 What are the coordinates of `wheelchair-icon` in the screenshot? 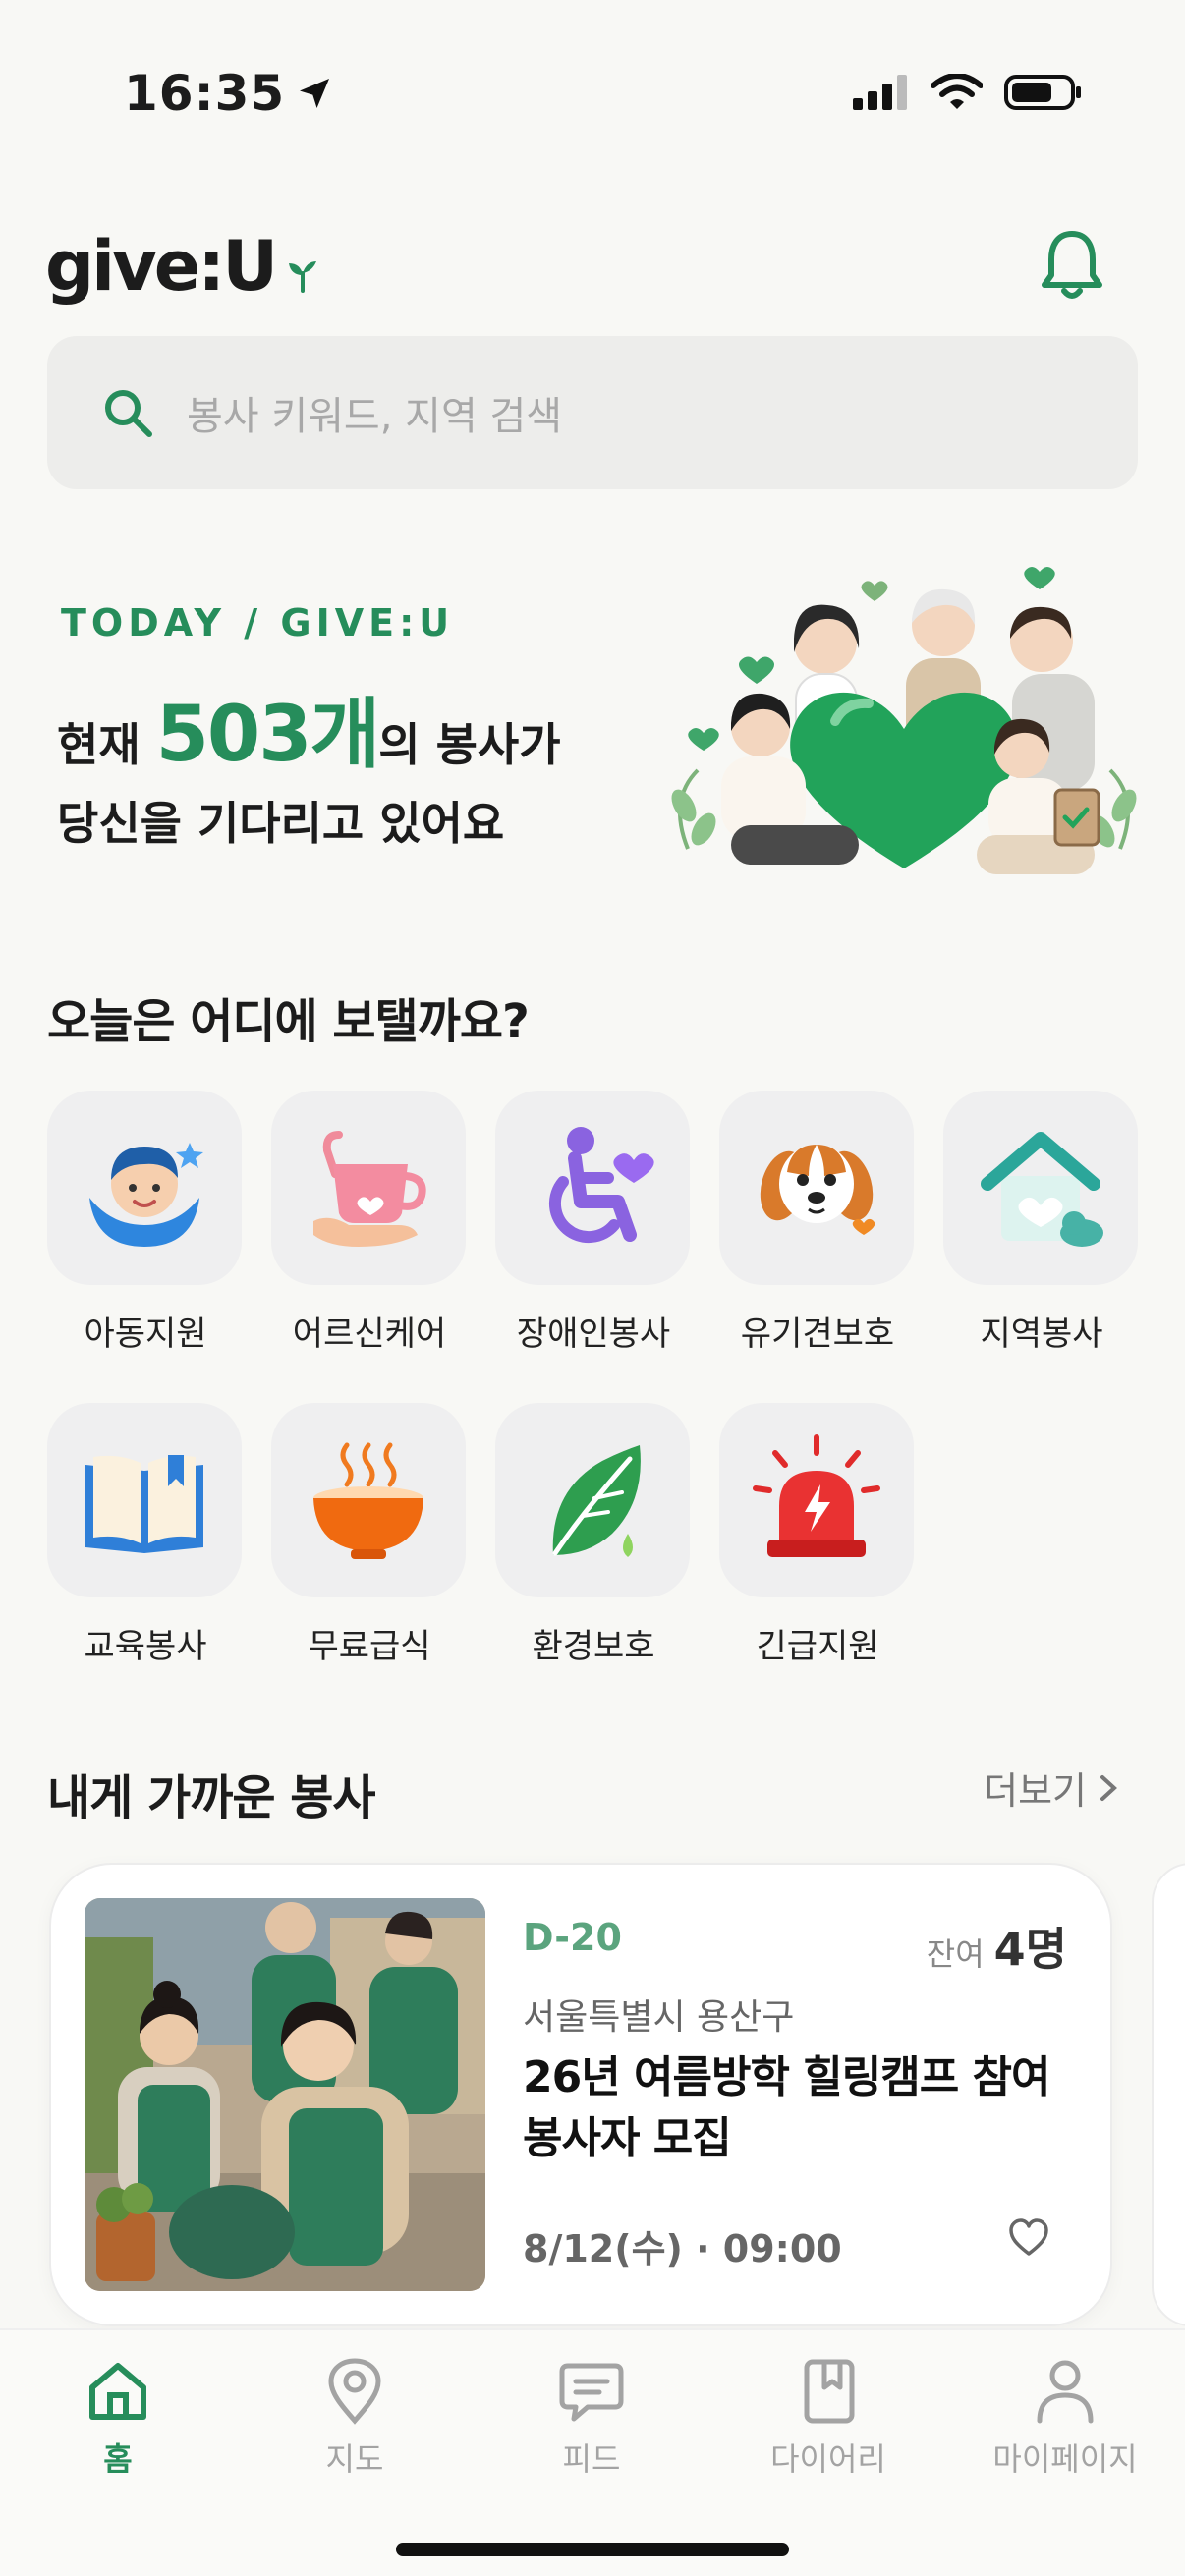 It's located at (601, 1185).